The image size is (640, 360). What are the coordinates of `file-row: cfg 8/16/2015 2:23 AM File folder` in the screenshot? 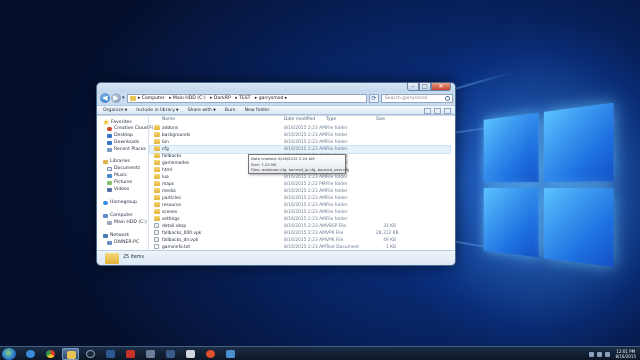 It's located at (300, 149).